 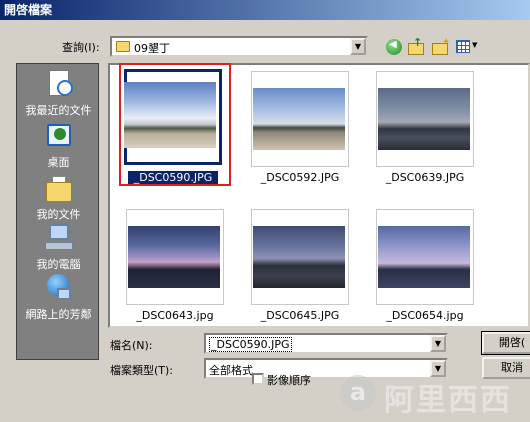 I want to click on file-name: _DSC0643.jpg, so click(x=175, y=315).